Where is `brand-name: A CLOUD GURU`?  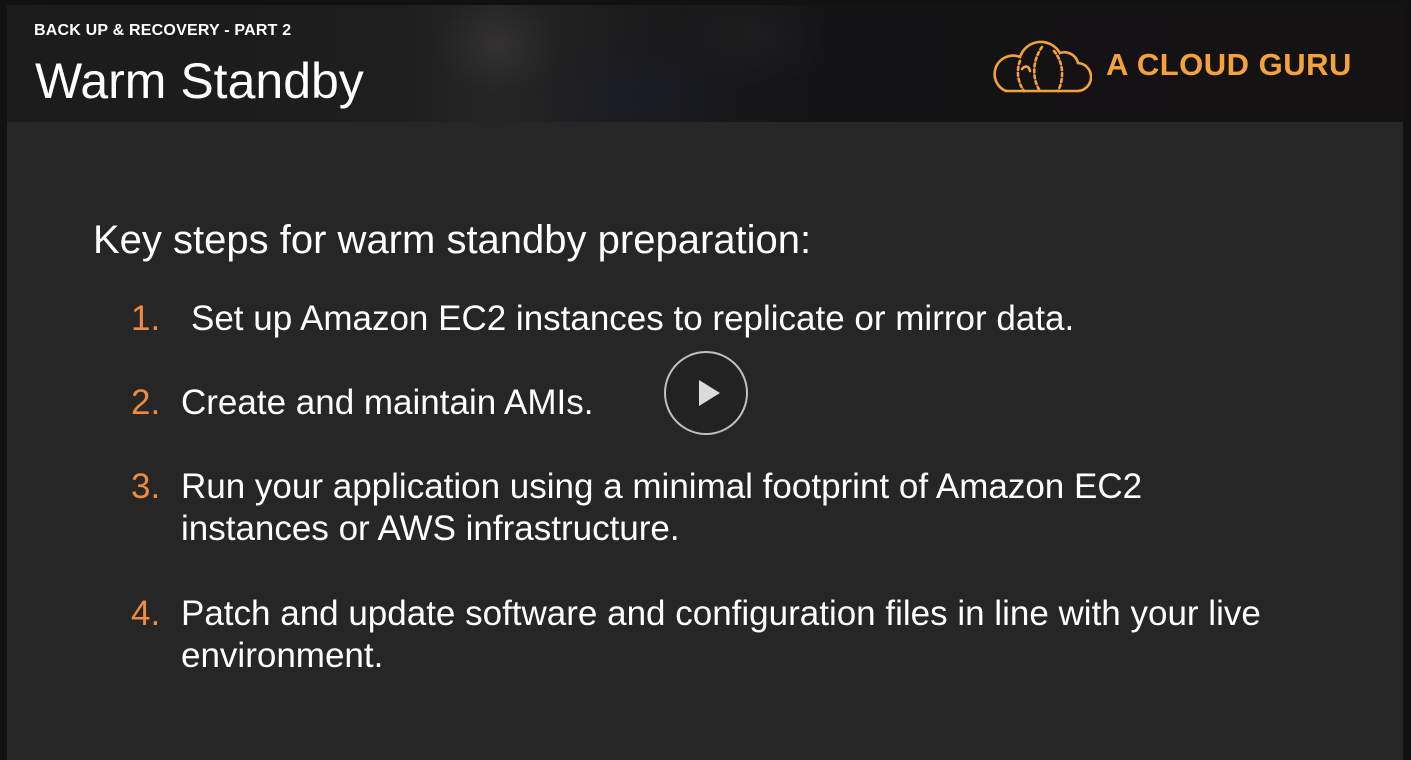 brand-name: A CLOUD GURU is located at coordinates (1229, 64).